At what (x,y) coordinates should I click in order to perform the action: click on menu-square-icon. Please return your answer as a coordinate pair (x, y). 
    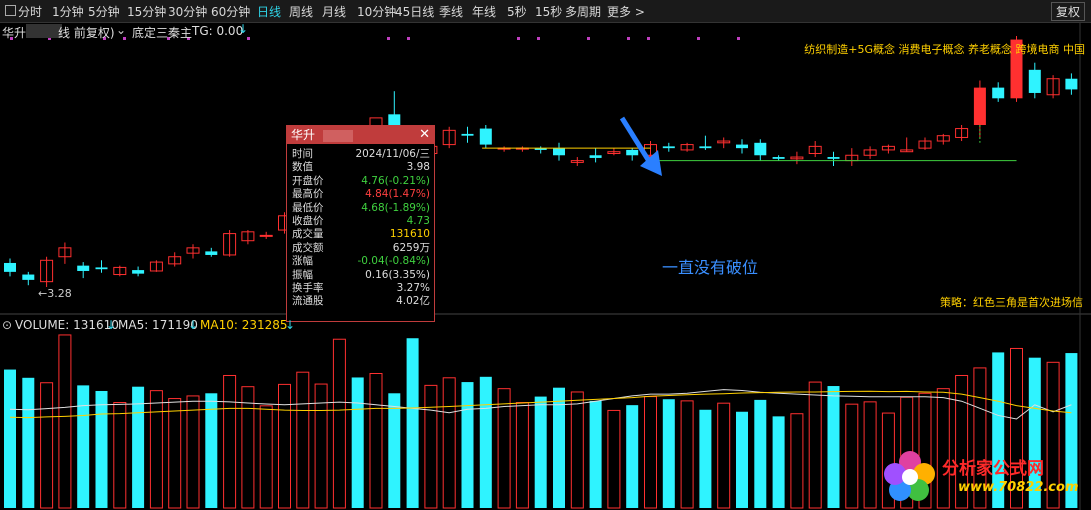
    Looking at the image, I should click on (10, 10).